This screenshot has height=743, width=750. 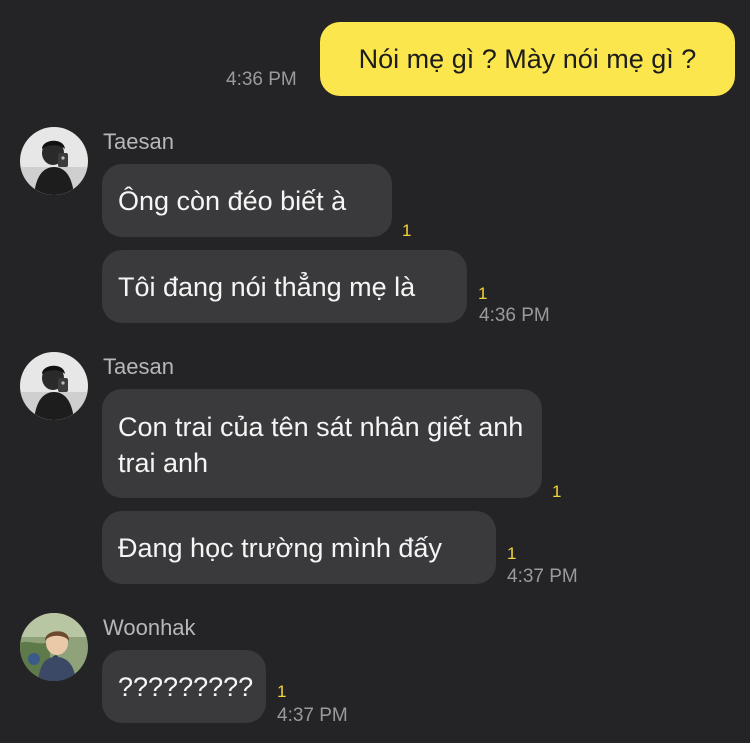 What do you see at coordinates (284, 286) in the screenshot?
I see `incoming-message-bubble: Tôi đang nói thẳng mẹ là` at bounding box center [284, 286].